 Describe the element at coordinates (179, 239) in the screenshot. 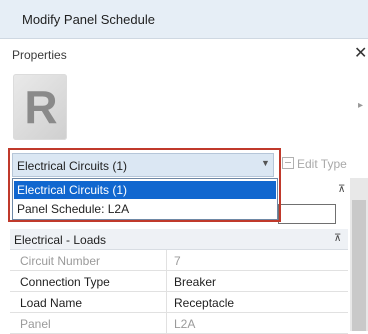

I see `group-header-electrical-loads: Electrical - Loads ⊼` at that location.